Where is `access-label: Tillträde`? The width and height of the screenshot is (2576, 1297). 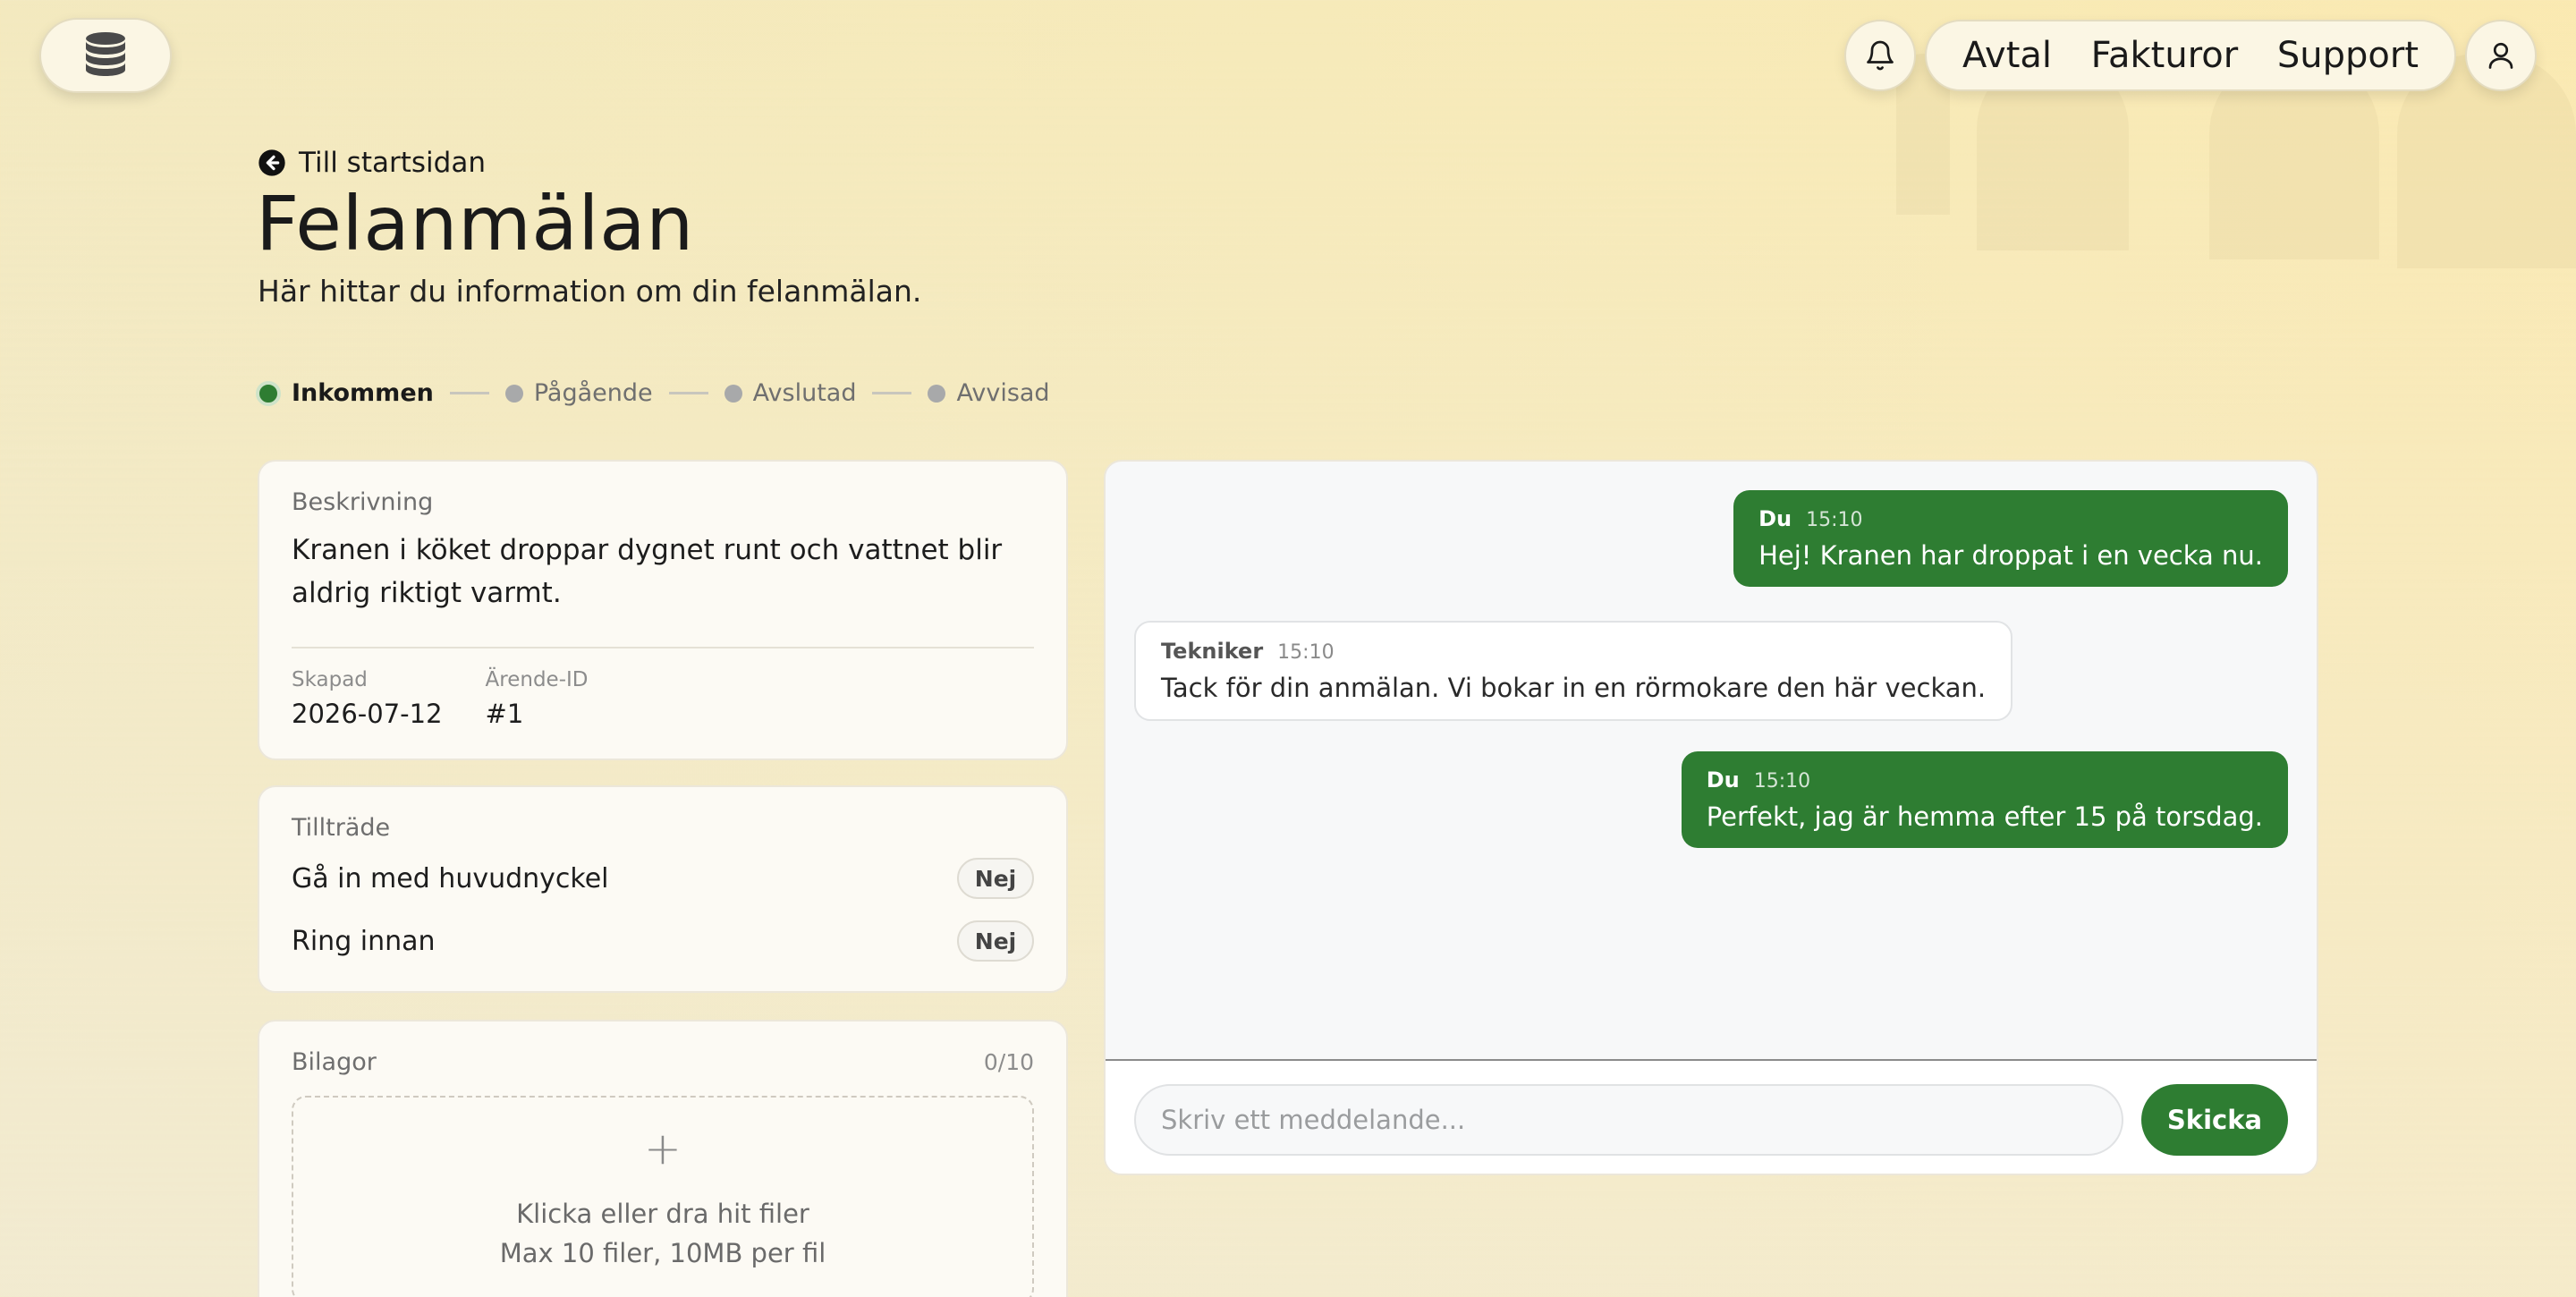 access-label: Tillträde is located at coordinates (341, 828).